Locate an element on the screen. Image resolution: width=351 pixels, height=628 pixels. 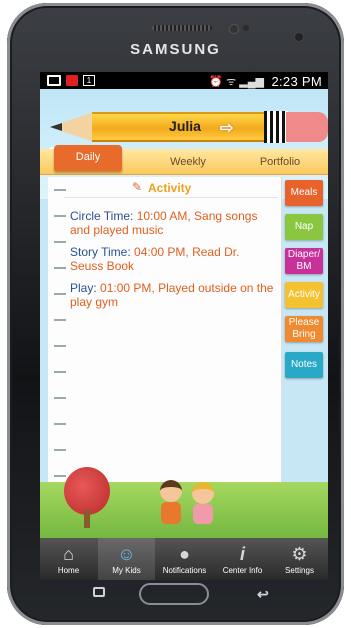
proximity-sensor is located at coordinates (246, 28).